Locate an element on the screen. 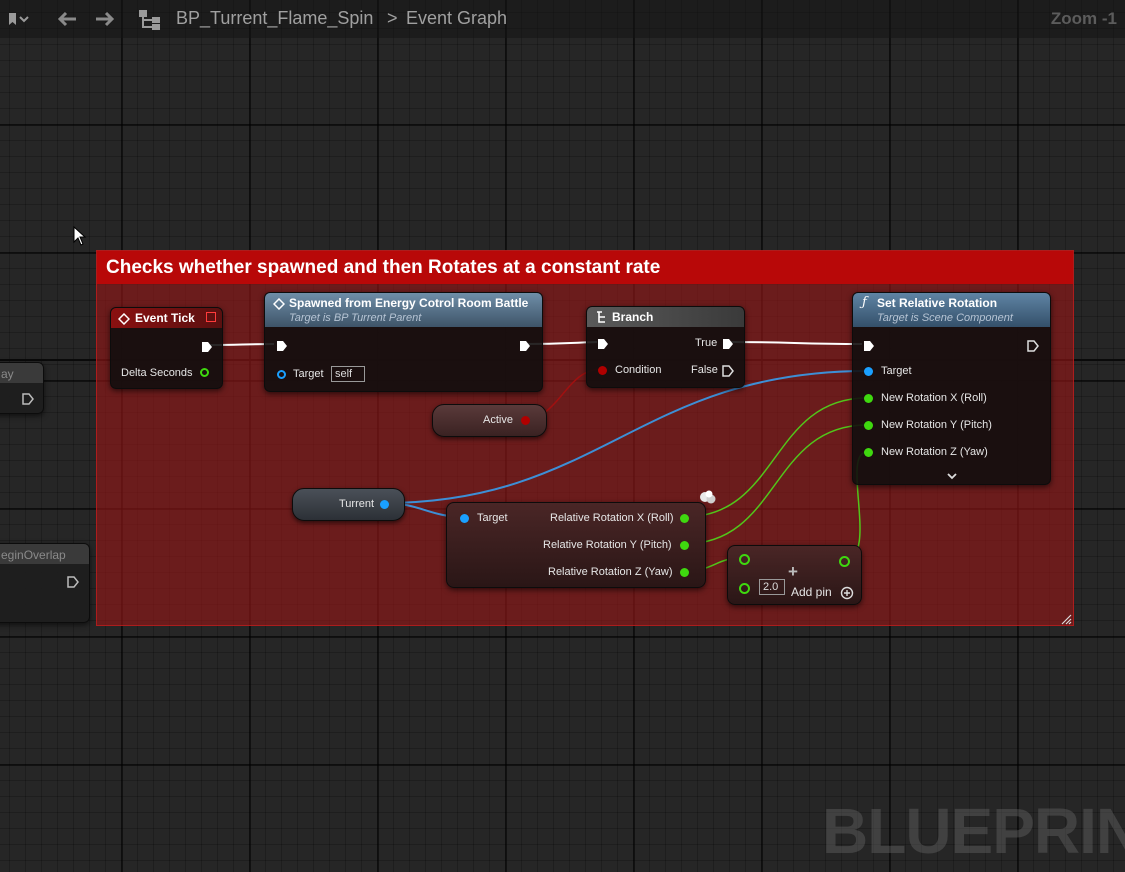 This screenshot has width=1125, height=872. new-rotation-x-label: New Rotation X (Roll) is located at coordinates (934, 398).